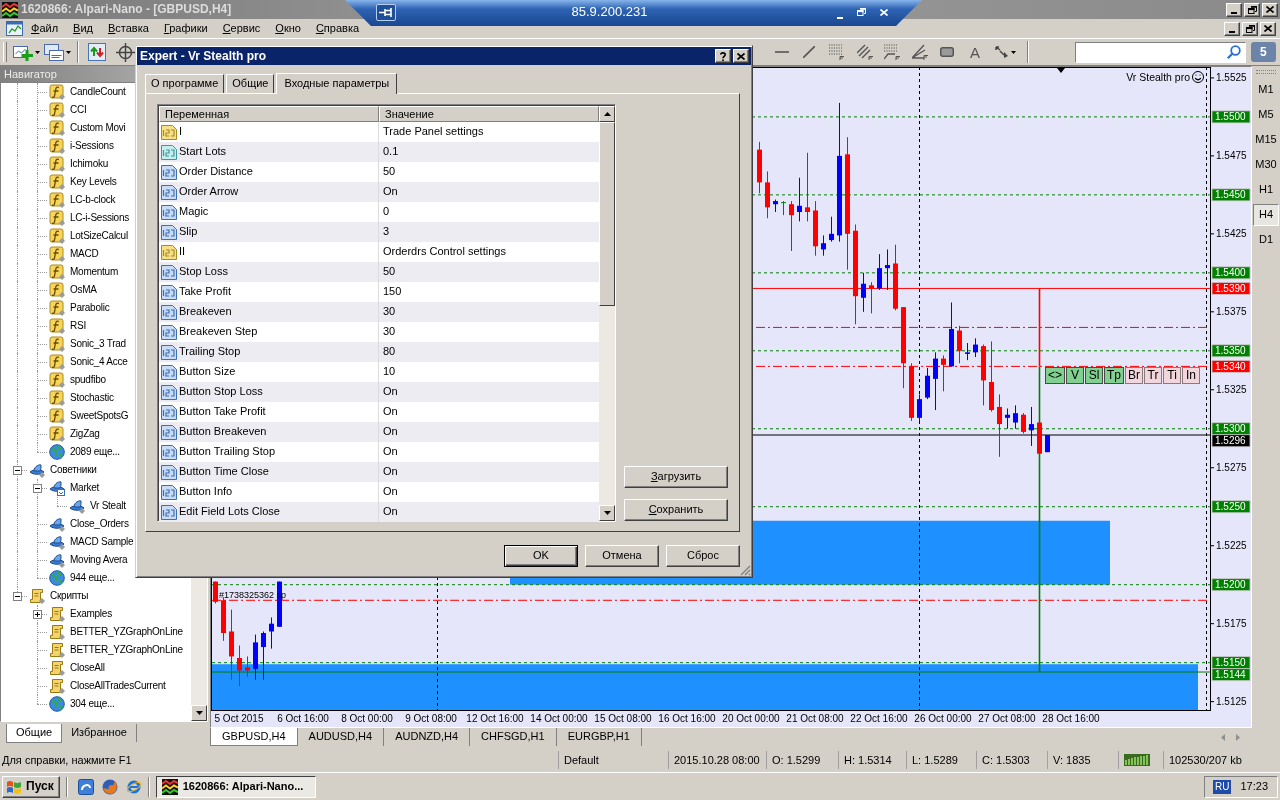 The width and height of the screenshot is (1280, 800). What do you see at coordinates (221, 392) in the screenshot?
I see `parameter-name: Button Stop Loss` at bounding box center [221, 392].